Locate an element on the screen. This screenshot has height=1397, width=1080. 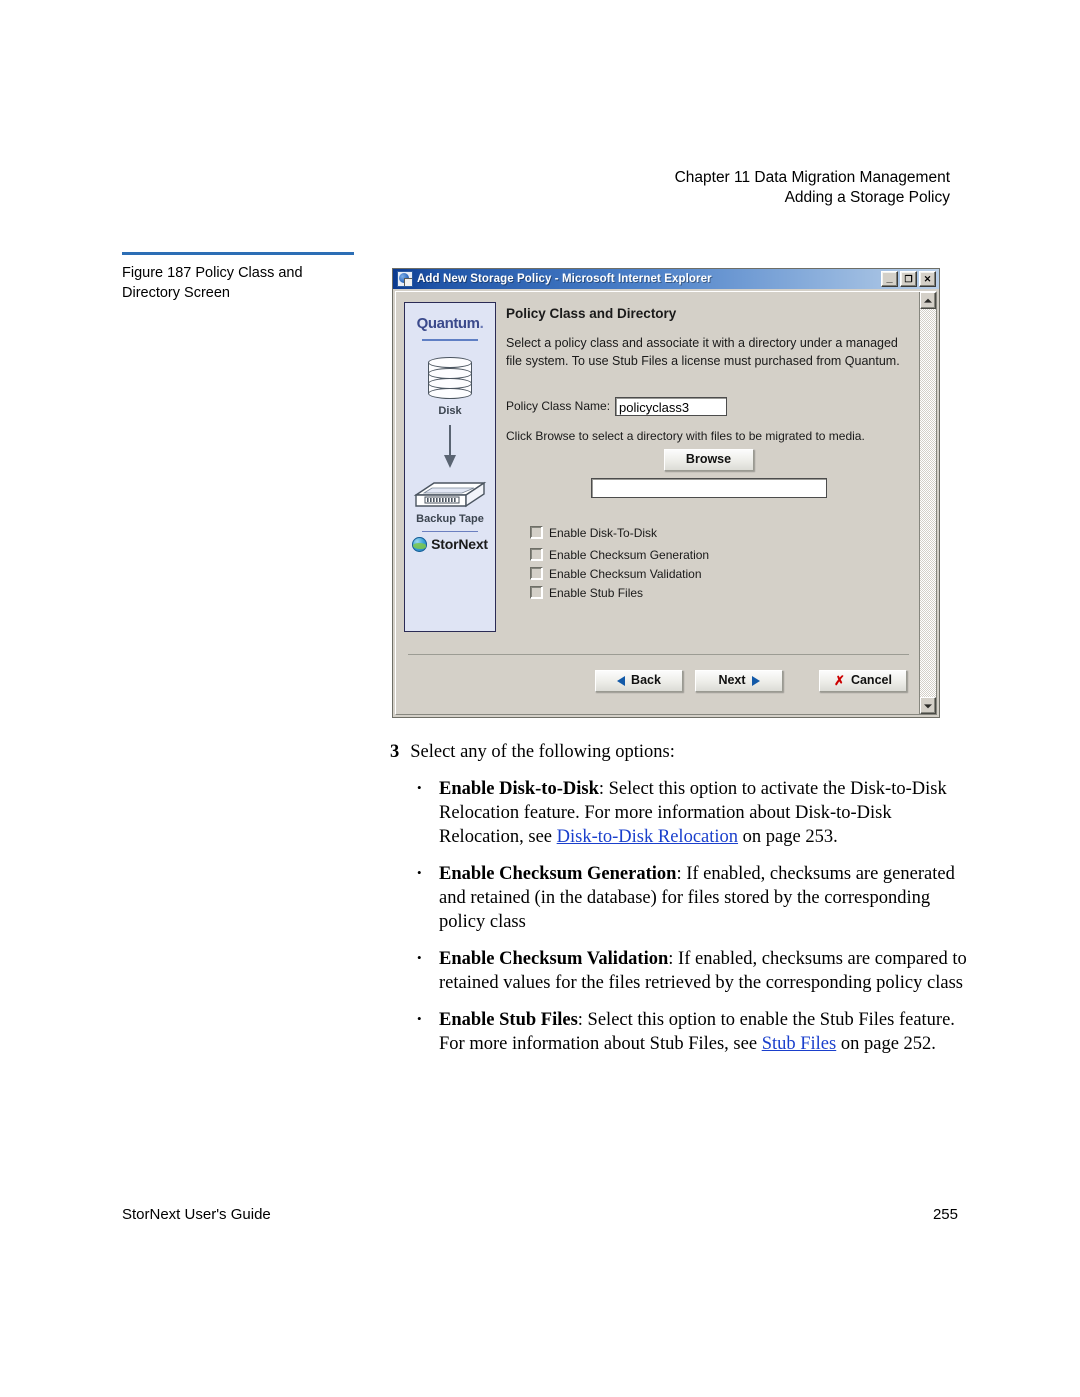
minimize-icon: _ is located at coordinates (889, 278).